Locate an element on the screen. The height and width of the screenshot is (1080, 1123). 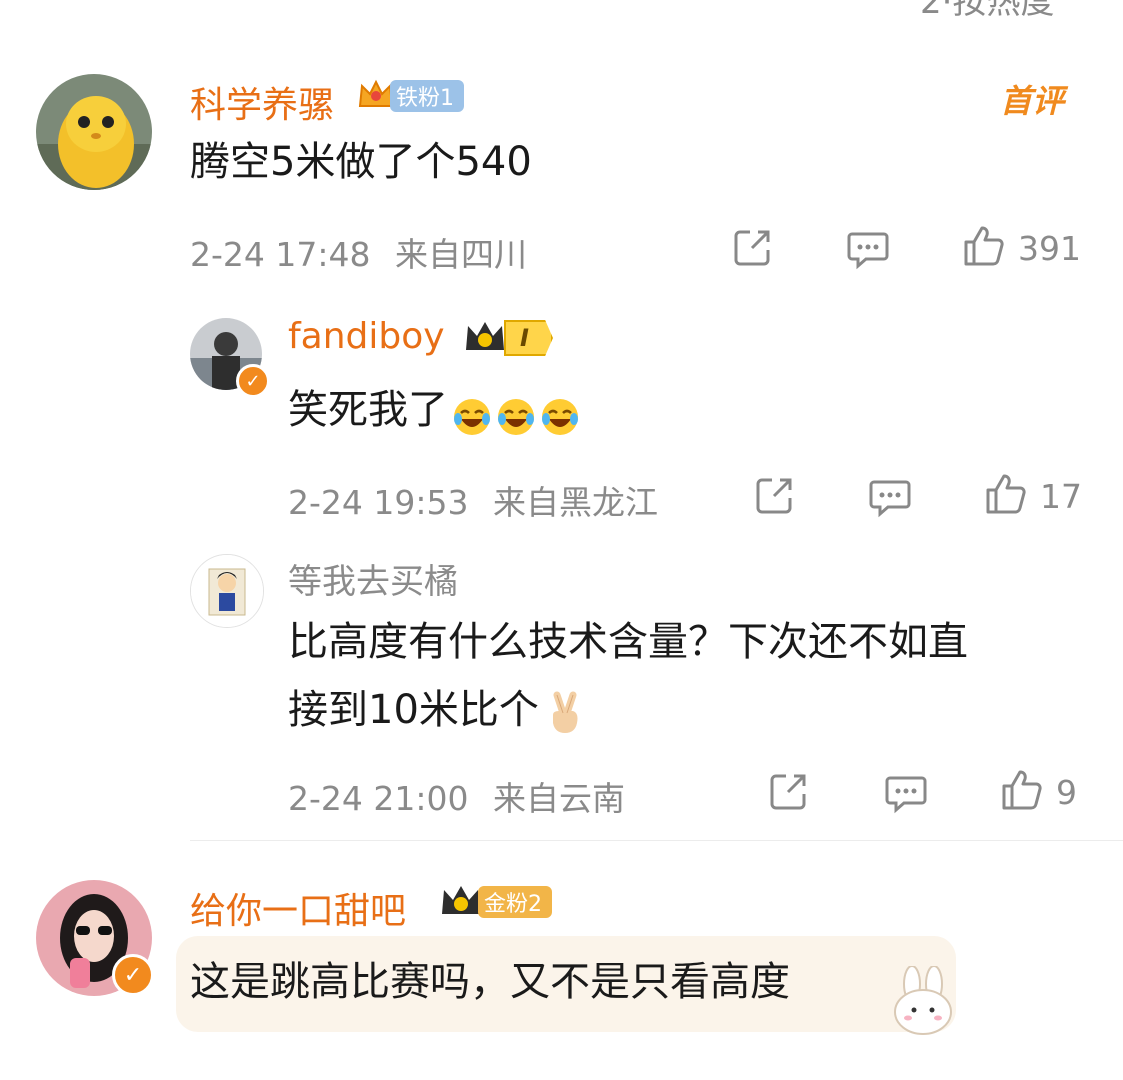
username: 等我去买橘 is located at coordinates (373, 578).